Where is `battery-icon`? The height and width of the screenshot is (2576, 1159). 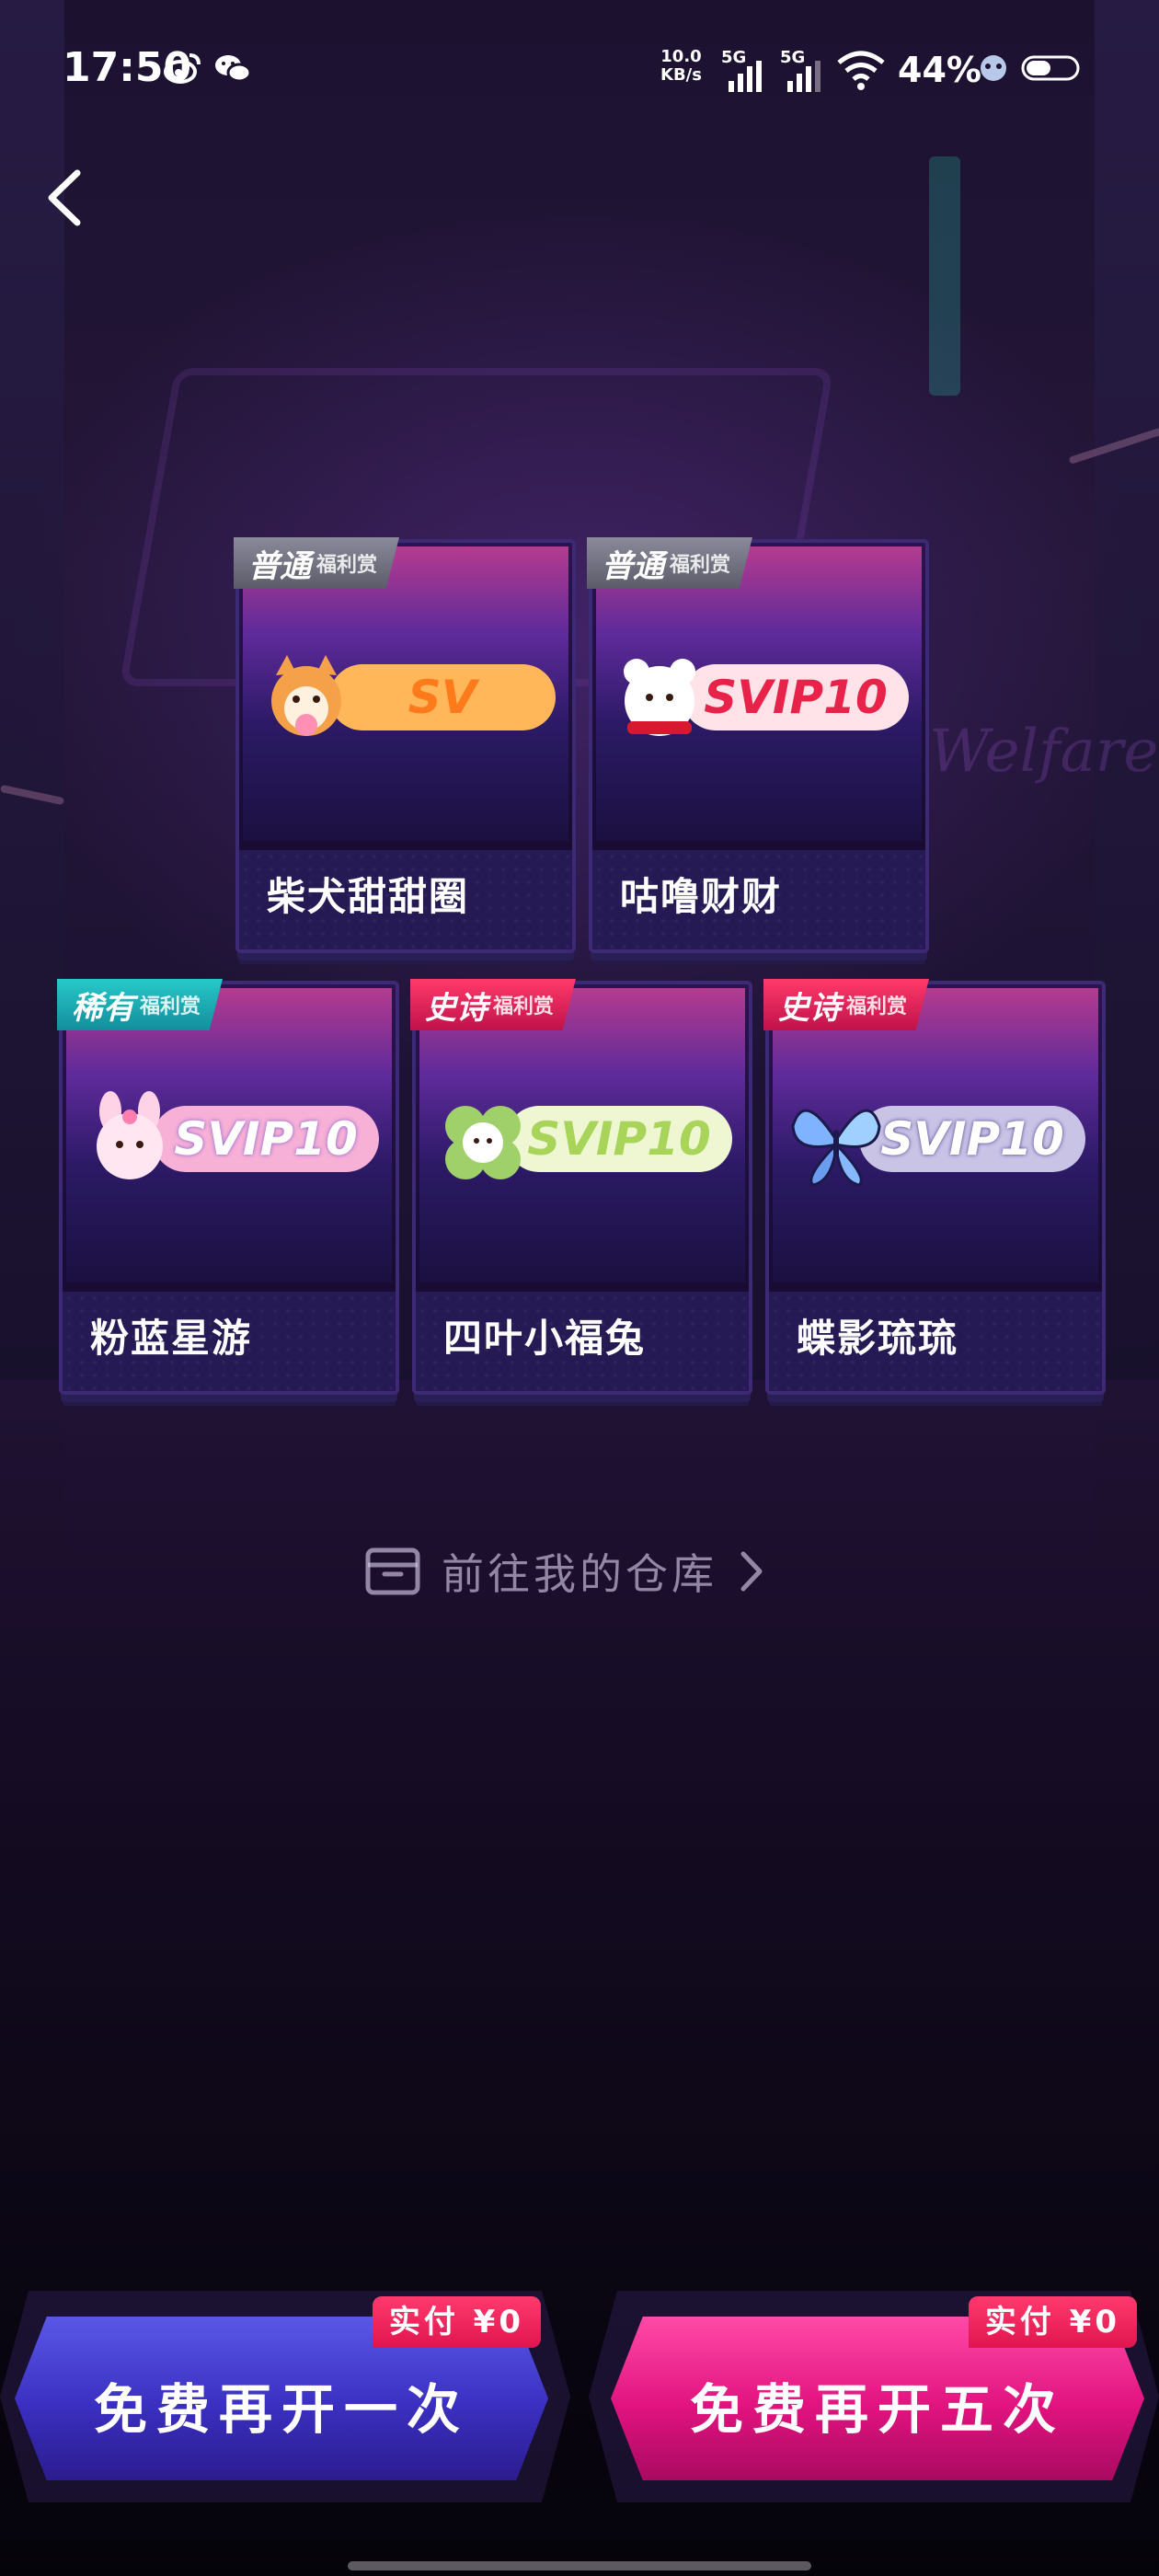 battery-icon is located at coordinates (1054, 71).